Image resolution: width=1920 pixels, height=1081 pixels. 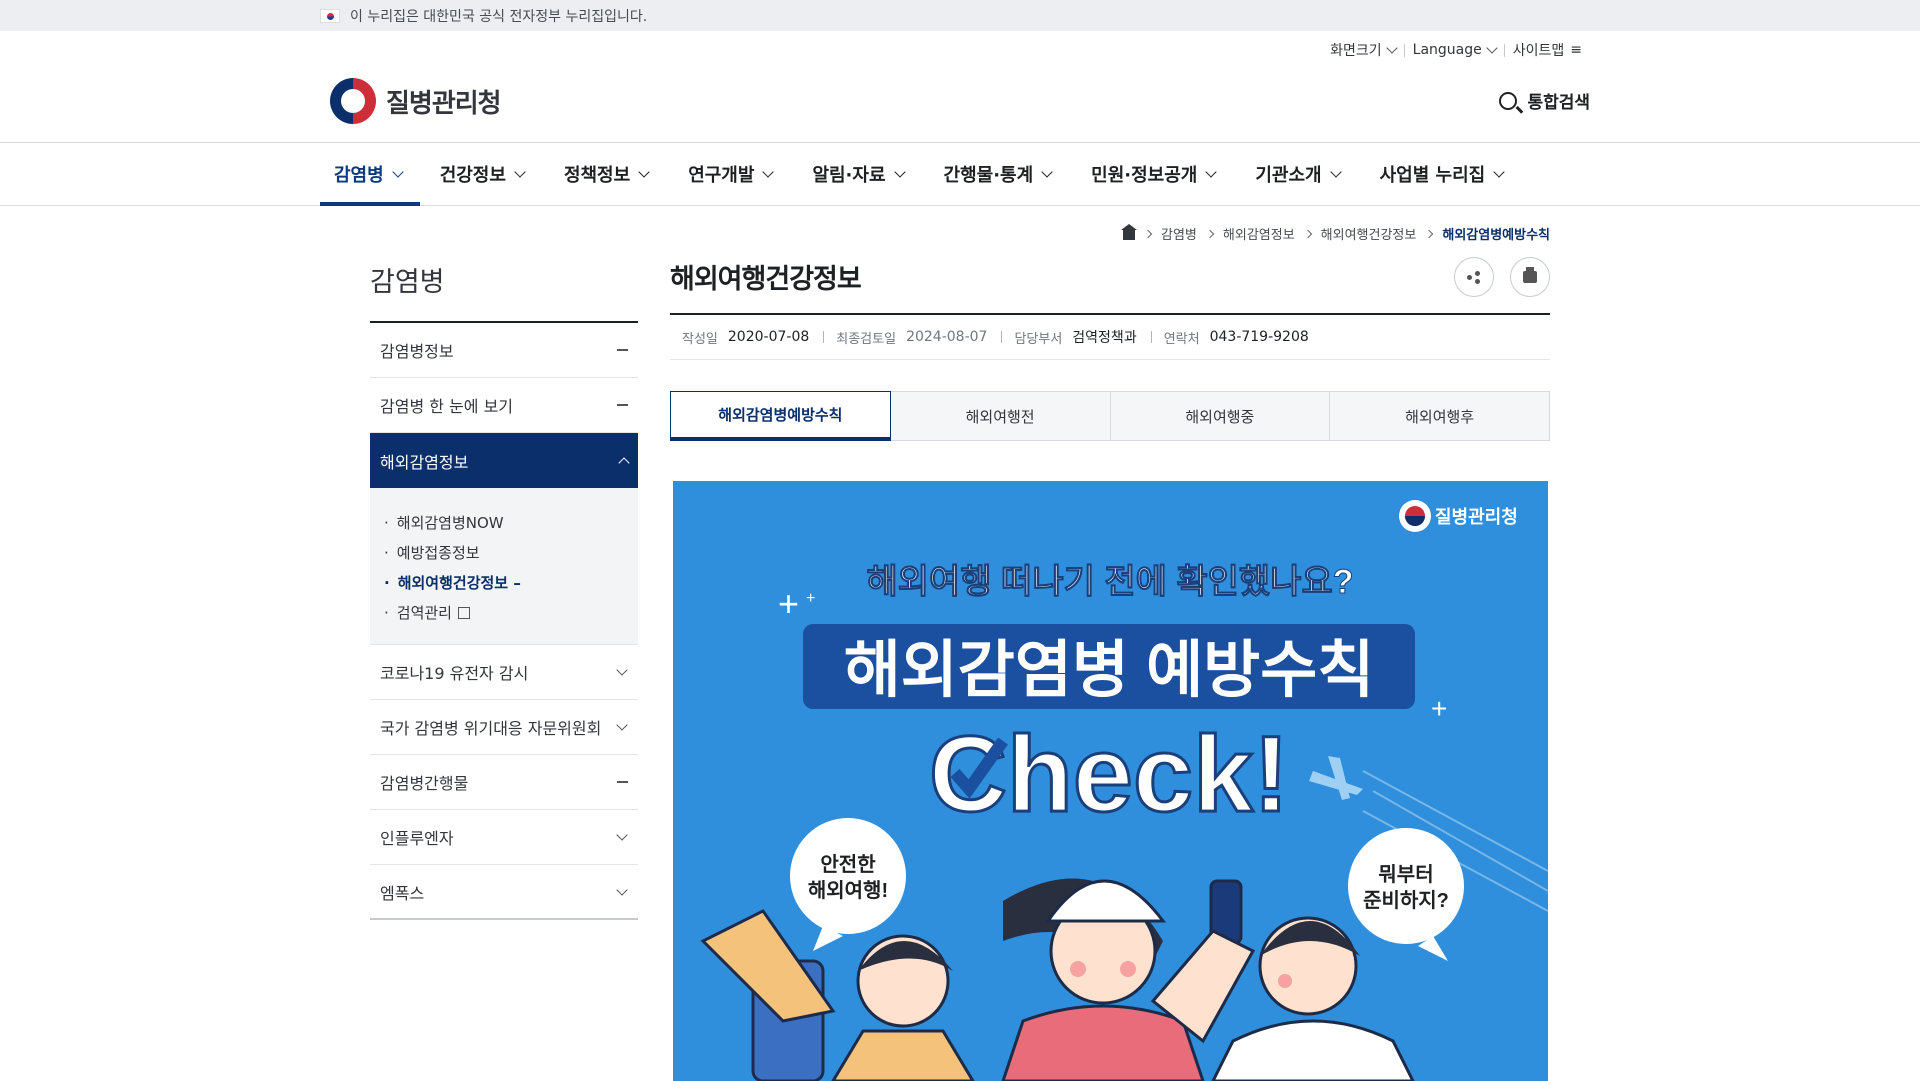 I want to click on korea-flag-icon, so click(x=330, y=16).